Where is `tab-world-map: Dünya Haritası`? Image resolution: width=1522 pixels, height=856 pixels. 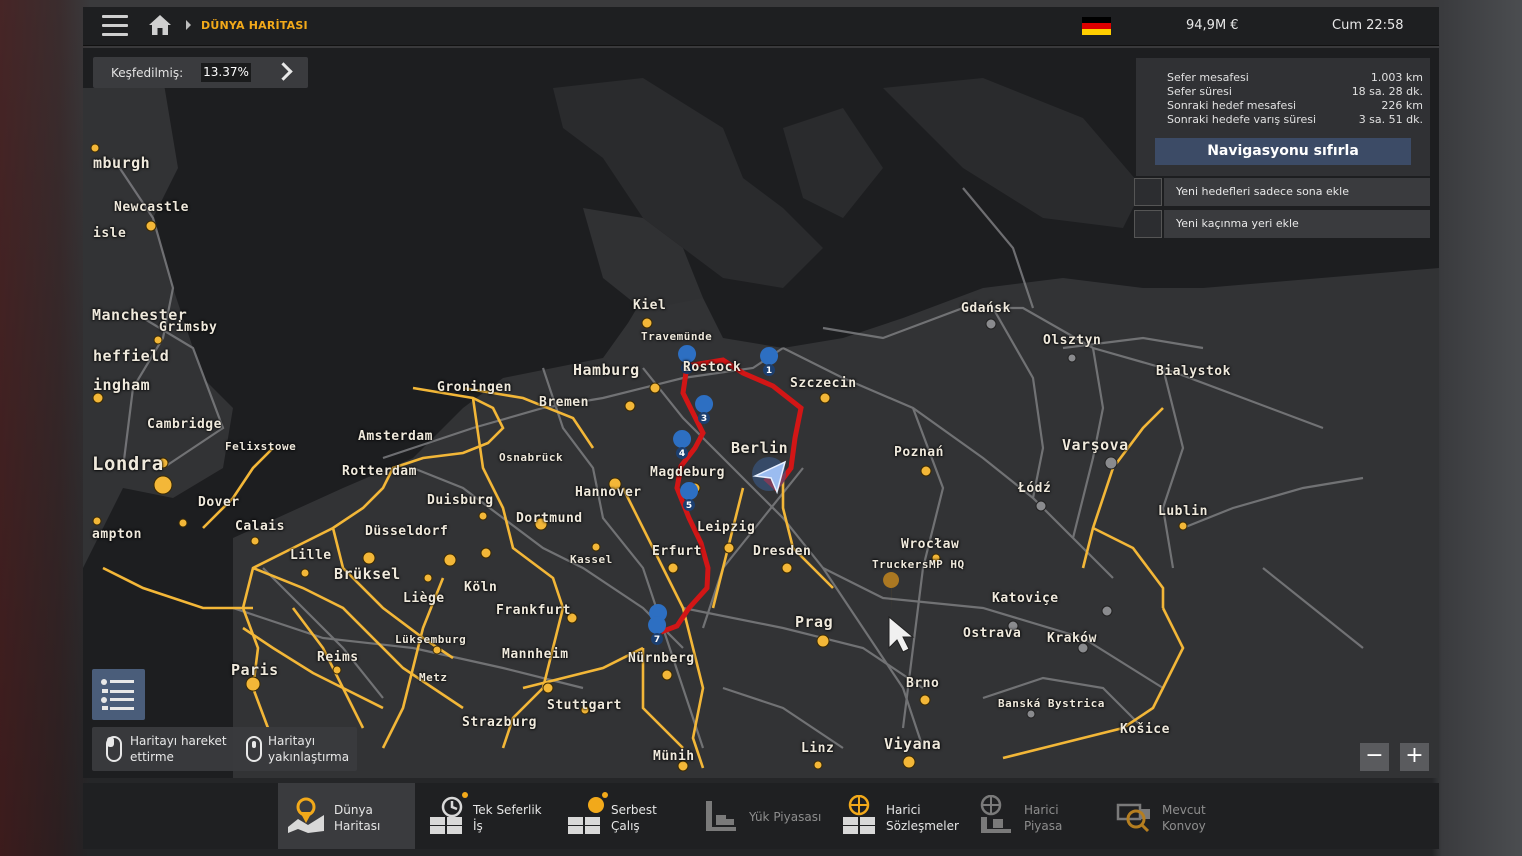
tab-world-map: Dünya Haritası is located at coordinates (346, 816).